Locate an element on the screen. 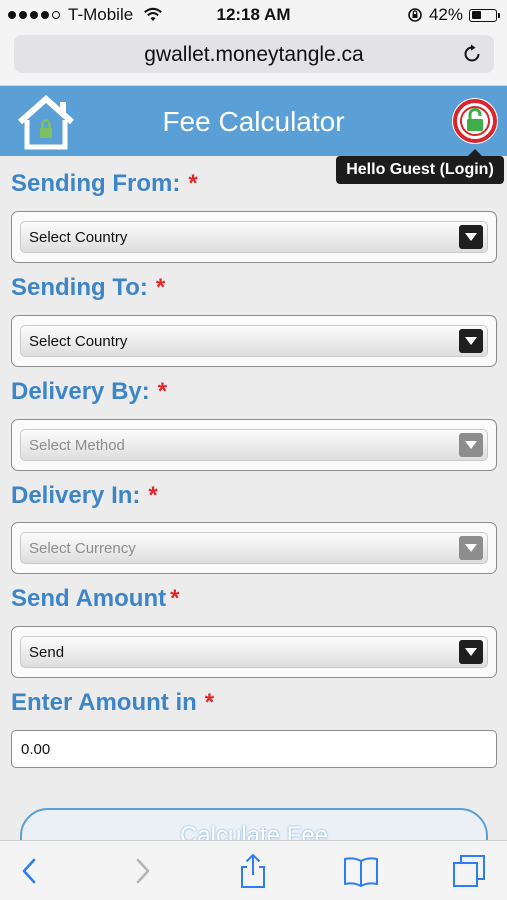  forward-icon is located at coordinates (142, 871).